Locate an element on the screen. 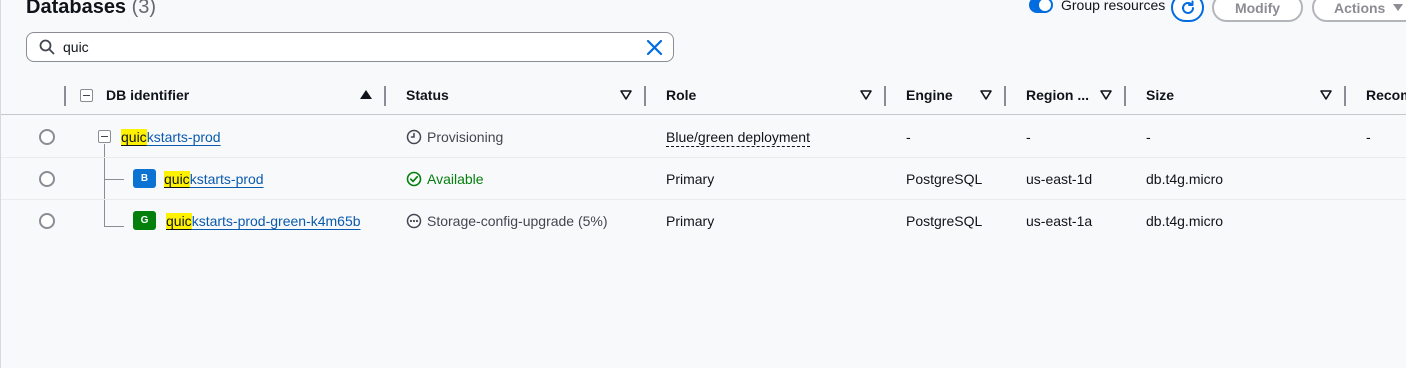 The image size is (1406, 368). check-circle-icon is located at coordinates (414, 179).